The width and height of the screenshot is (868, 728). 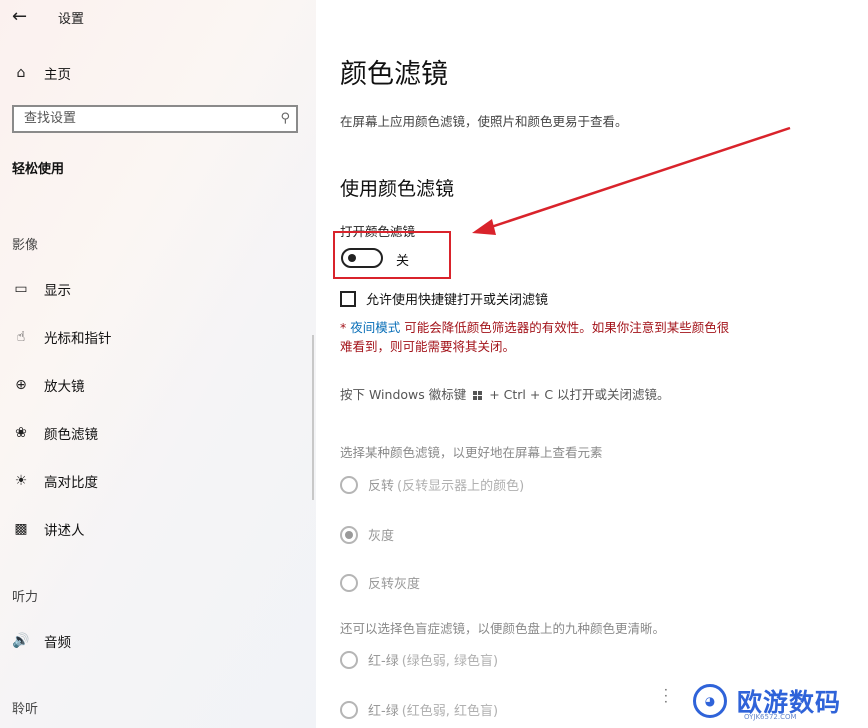 I want to click on watermark-logo-icon: ◕, so click(x=710, y=701).